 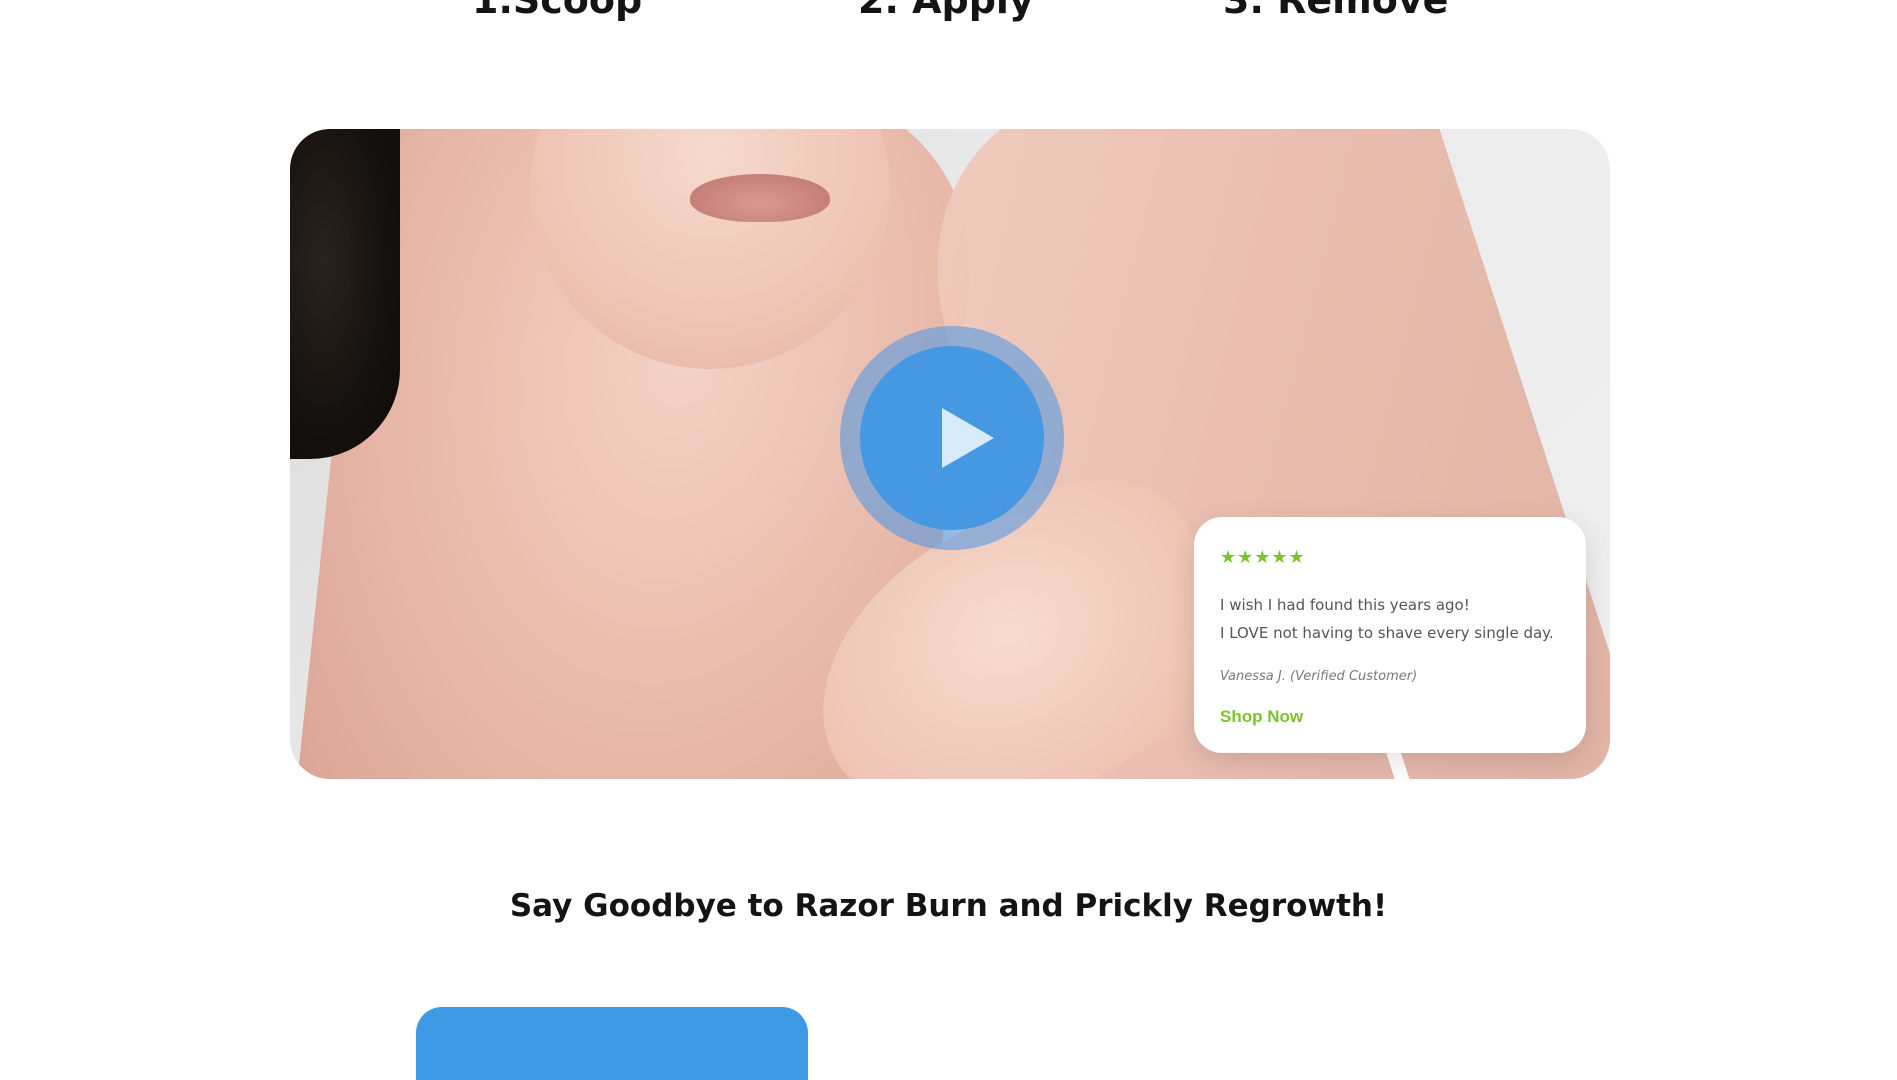 What do you see at coordinates (1319, 676) in the screenshot?
I see `reviewer-name: Vanessa J. (Verified Customer)` at bounding box center [1319, 676].